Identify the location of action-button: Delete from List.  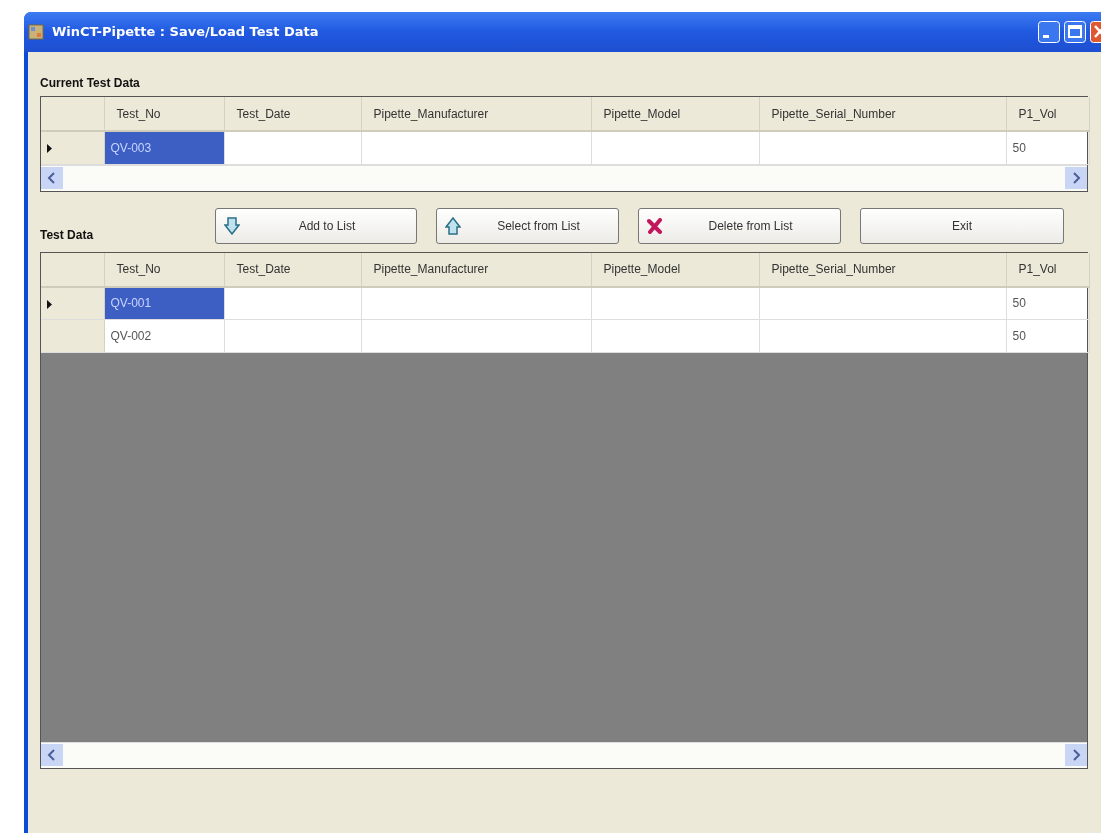
(739, 225).